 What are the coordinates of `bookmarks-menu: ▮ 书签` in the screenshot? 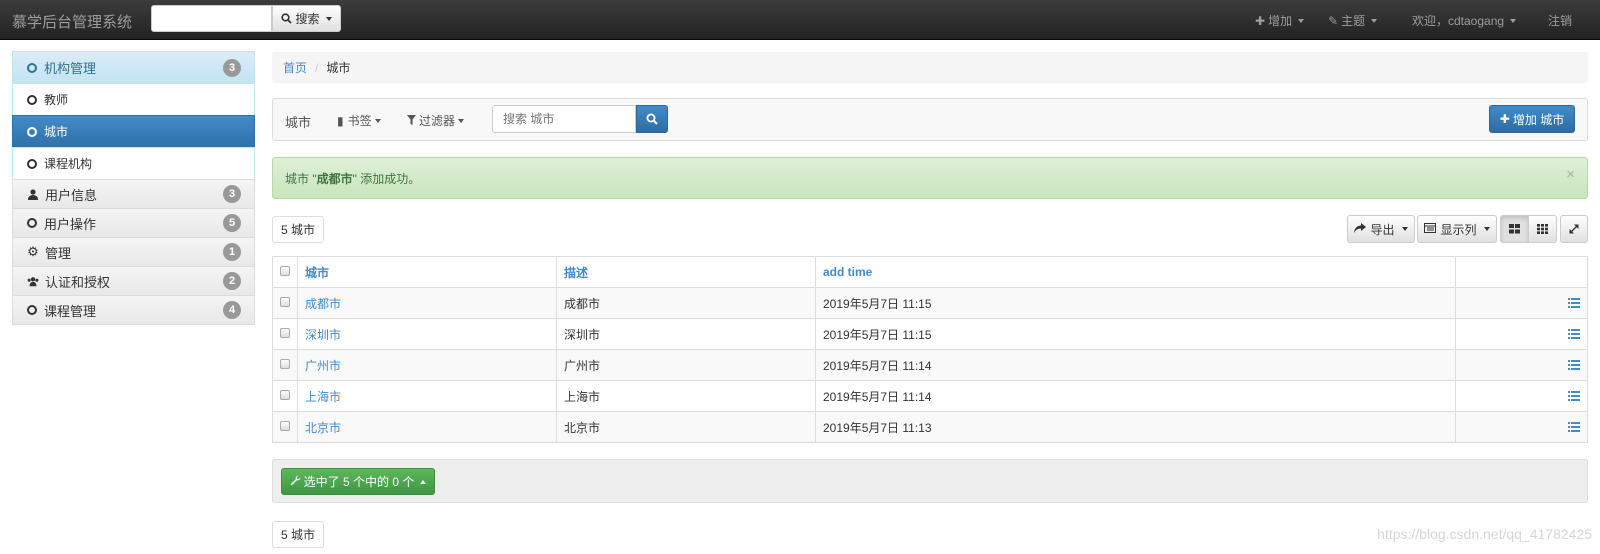 It's located at (359, 120).